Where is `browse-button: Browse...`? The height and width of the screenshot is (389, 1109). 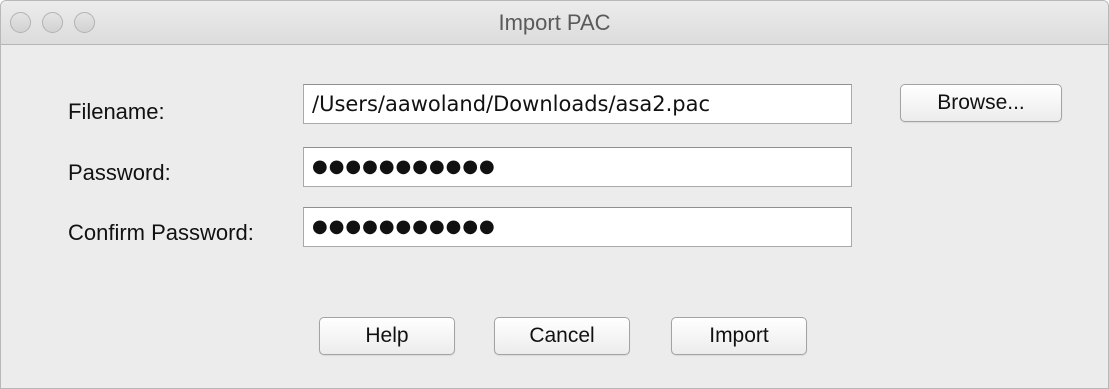
browse-button: Browse... is located at coordinates (981, 103).